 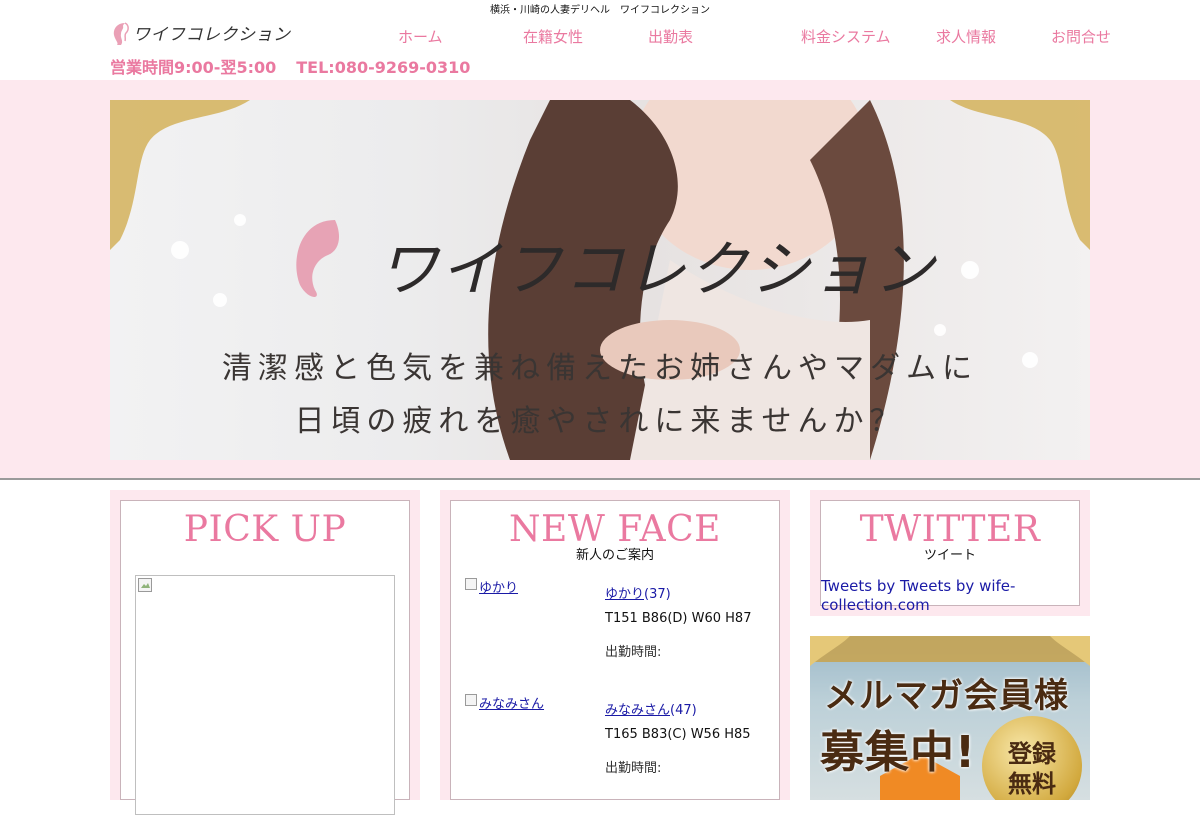 I want to click on pickup-title: PICK UP, so click(x=265, y=529).